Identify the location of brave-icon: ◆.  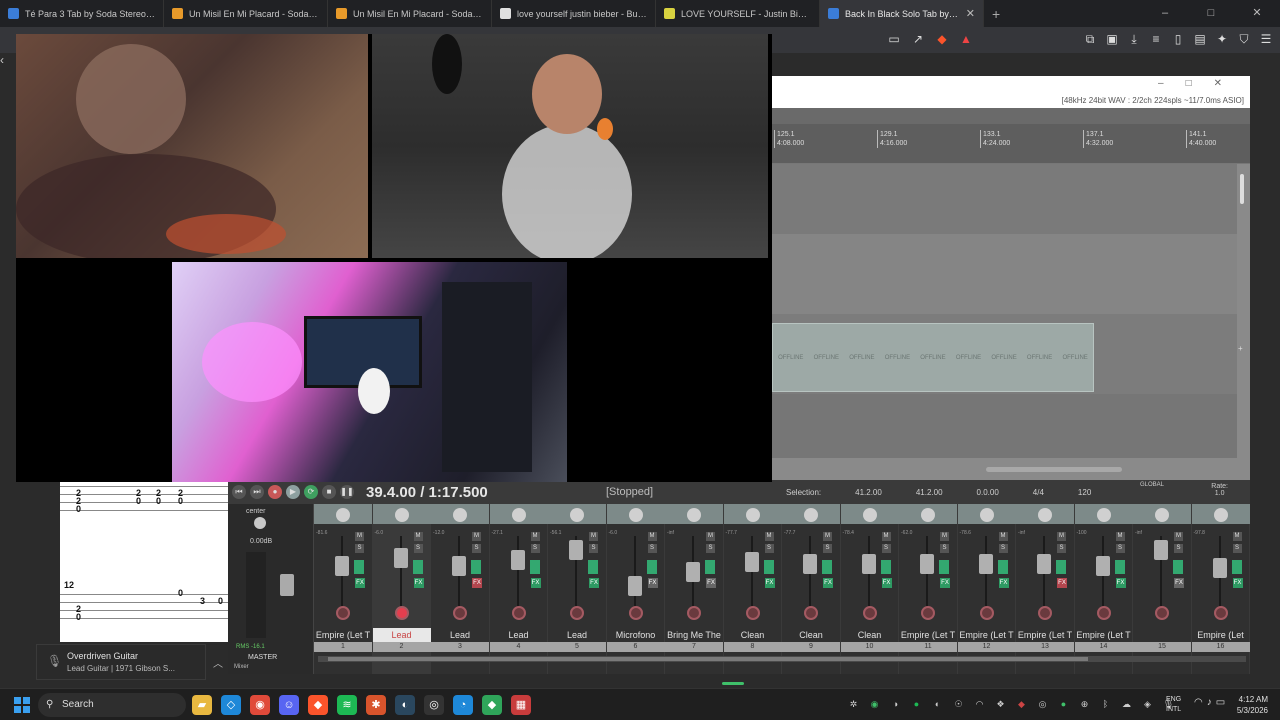
(318, 705).